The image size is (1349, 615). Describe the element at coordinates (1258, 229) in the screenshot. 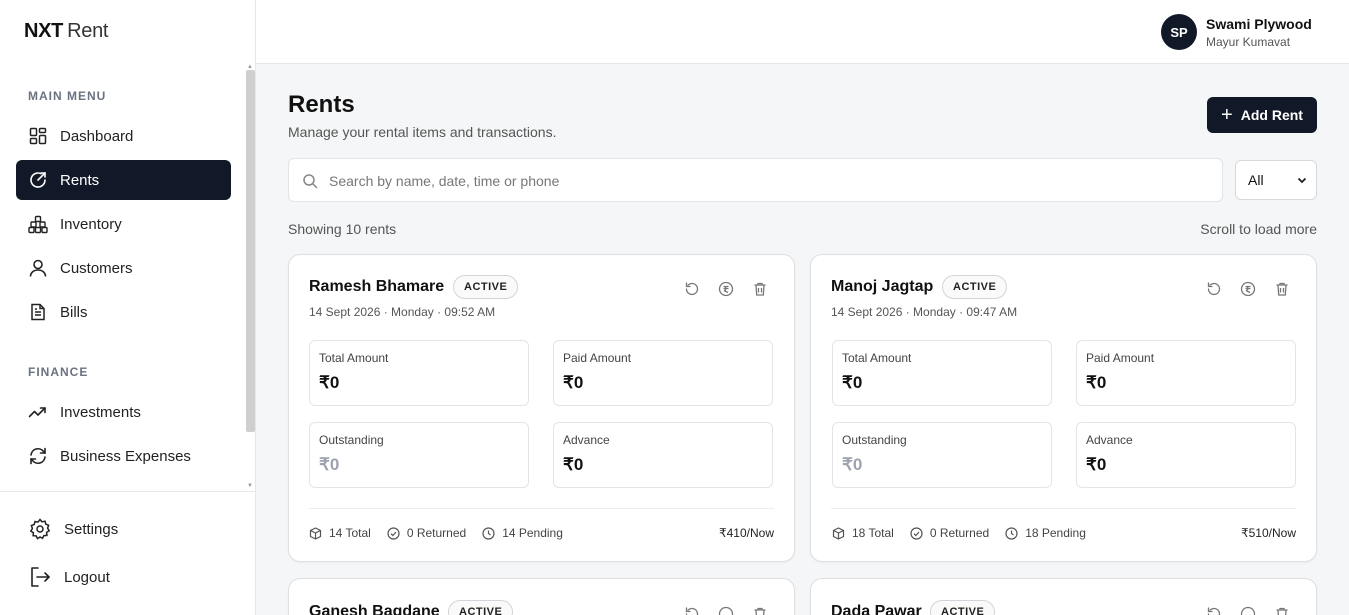

I see `scroll-hint: Scroll to load more` at that location.